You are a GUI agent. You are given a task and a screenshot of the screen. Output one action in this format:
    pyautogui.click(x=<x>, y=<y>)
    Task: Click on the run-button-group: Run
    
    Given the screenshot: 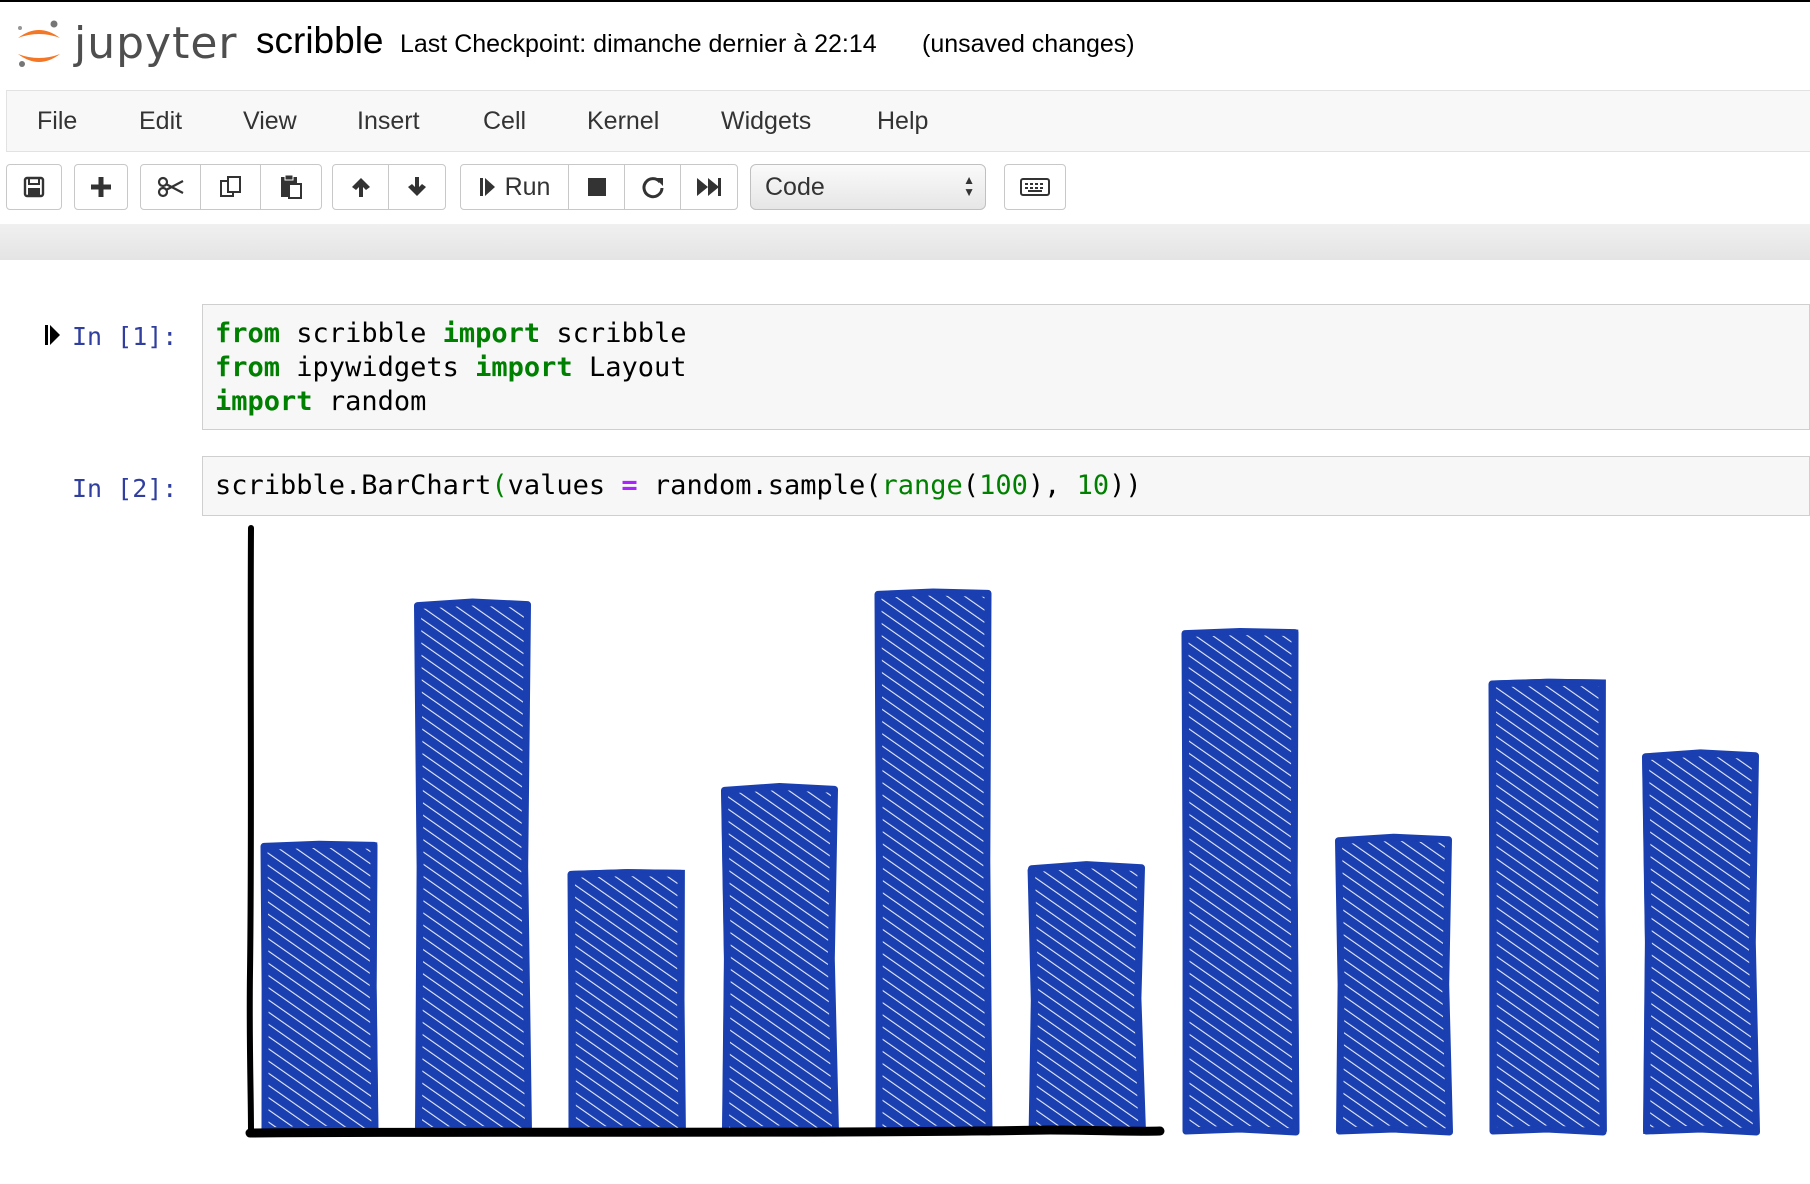 What is the action you would take?
    pyautogui.click(x=599, y=187)
    